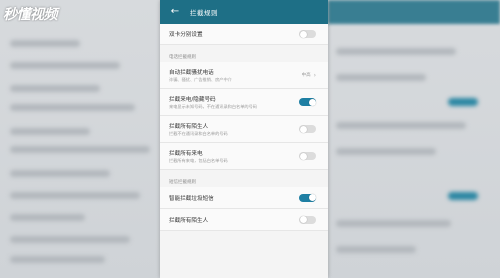 This screenshot has height=278, width=500. I want to click on setting-label: 自动拦截骚扰电话, so click(191, 72).